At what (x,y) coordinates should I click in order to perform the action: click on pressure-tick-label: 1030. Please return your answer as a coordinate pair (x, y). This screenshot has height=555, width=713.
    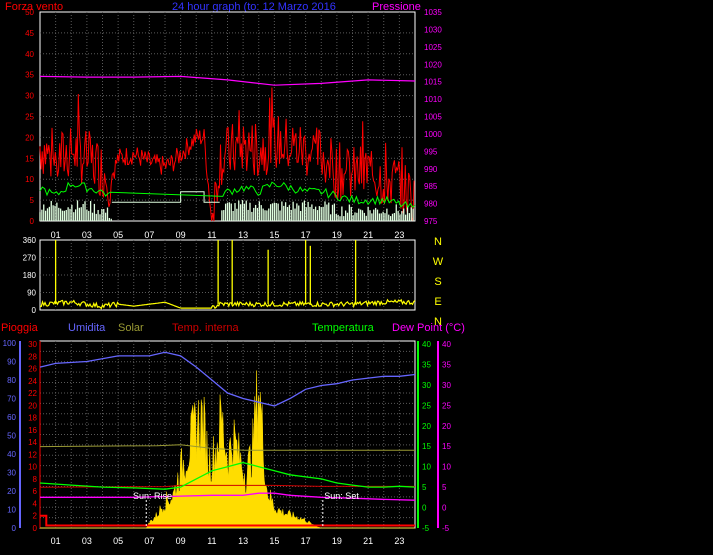
    Looking at the image, I should click on (433, 29).